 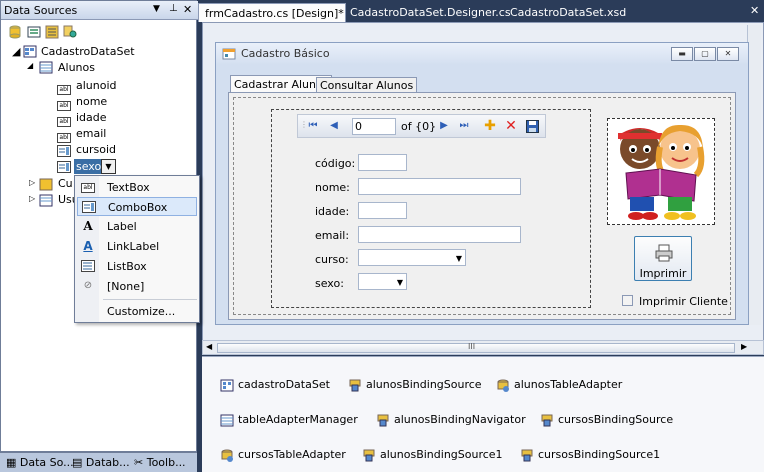 What do you see at coordinates (439, 186) in the screenshot?
I see `nome-input` at bounding box center [439, 186].